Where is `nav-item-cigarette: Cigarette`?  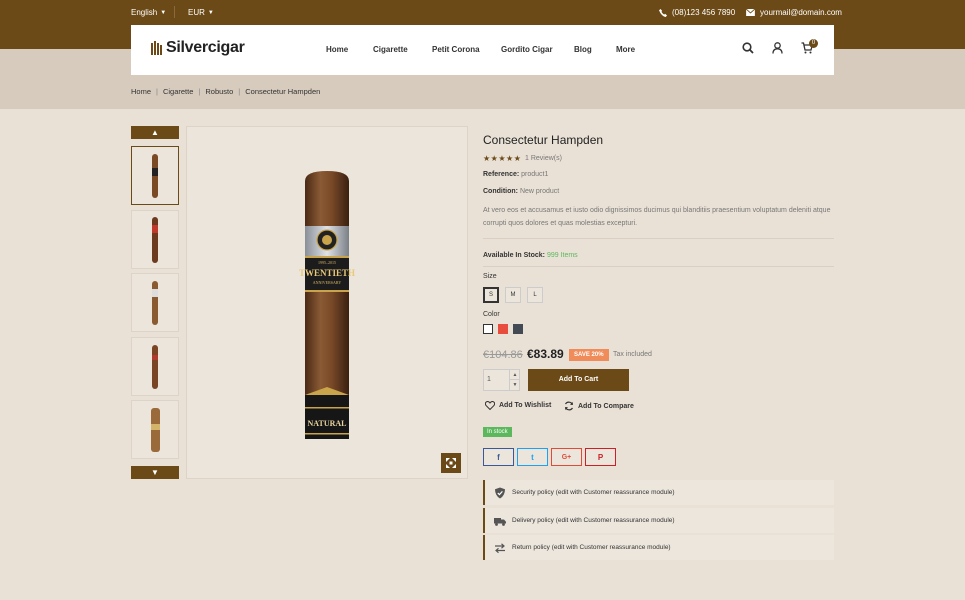
nav-item-cigarette: Cigarette is located at coordinates (390, 49).